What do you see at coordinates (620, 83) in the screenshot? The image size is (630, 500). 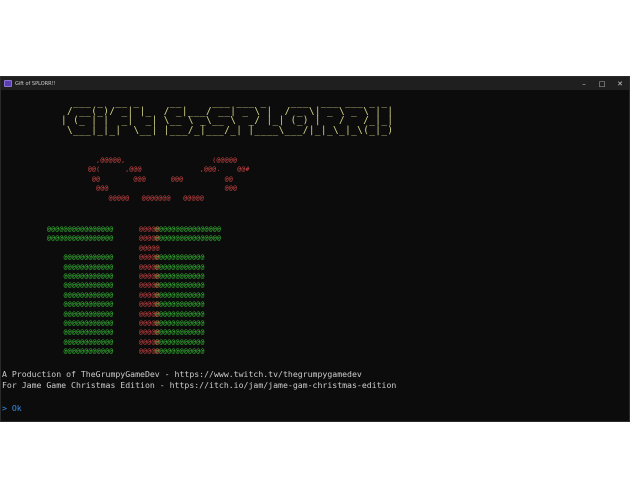 I see `close-button: ✕` at bounding box center [620, 83].